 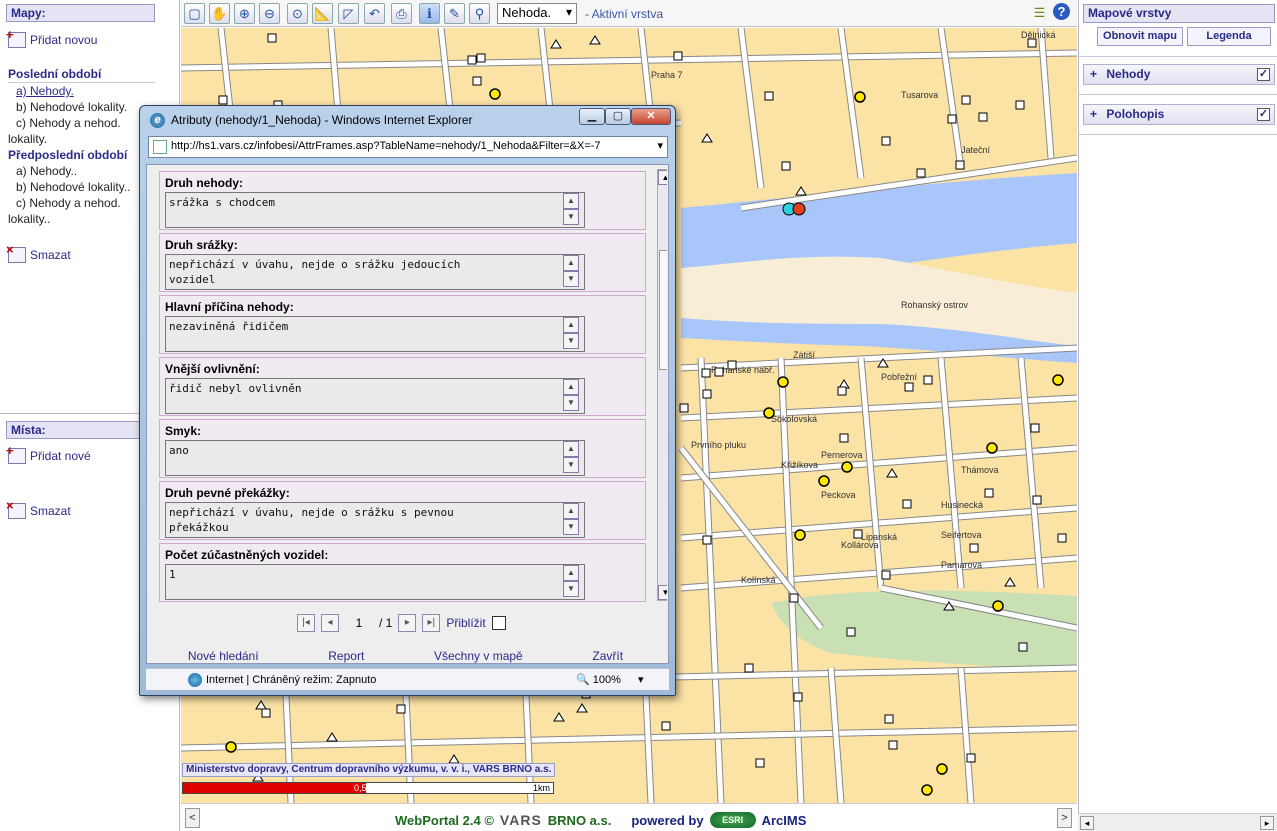 I want to click on undo-icon: ↶, so click(x=374, y=13).